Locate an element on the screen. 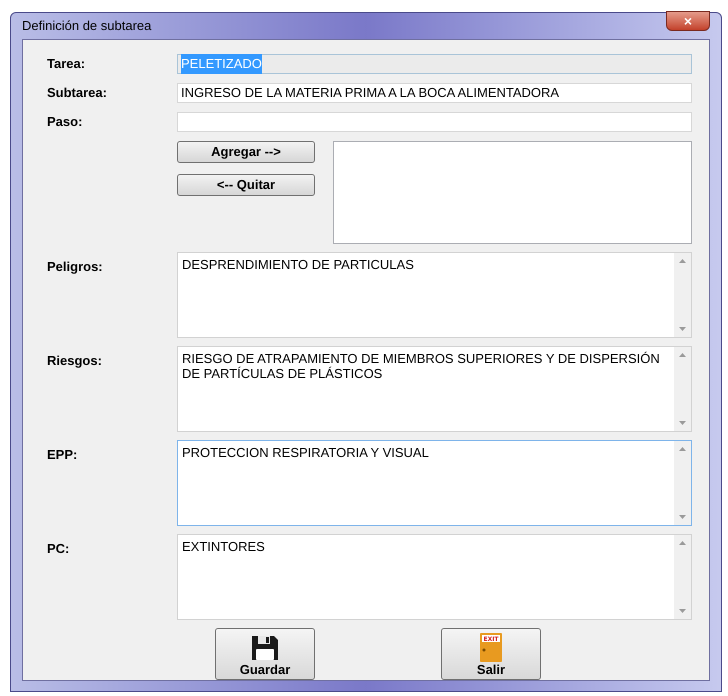 Image resolution: width=728 pixels, height=696 pixels. save-button: Guardar is located at coordinates (265, 654).